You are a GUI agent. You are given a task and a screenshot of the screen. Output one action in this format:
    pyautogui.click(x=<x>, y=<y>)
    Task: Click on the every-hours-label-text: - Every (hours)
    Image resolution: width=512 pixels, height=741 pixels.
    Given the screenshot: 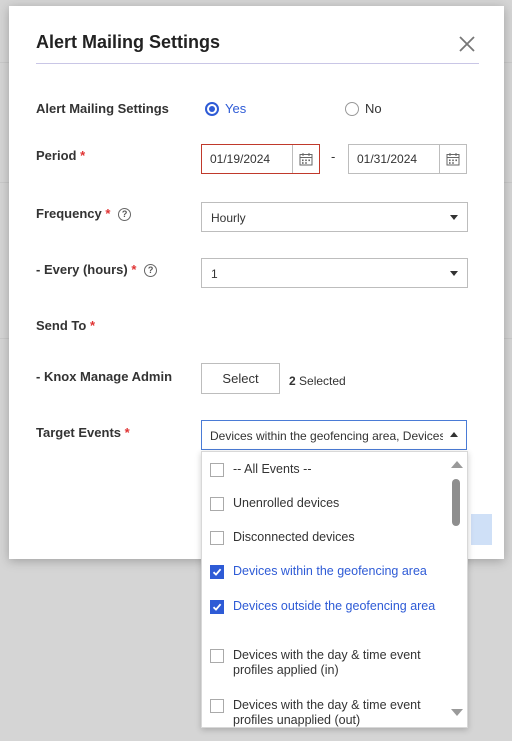 What is the action you would take?
    pyautogui.click(x=82, y=269)
    